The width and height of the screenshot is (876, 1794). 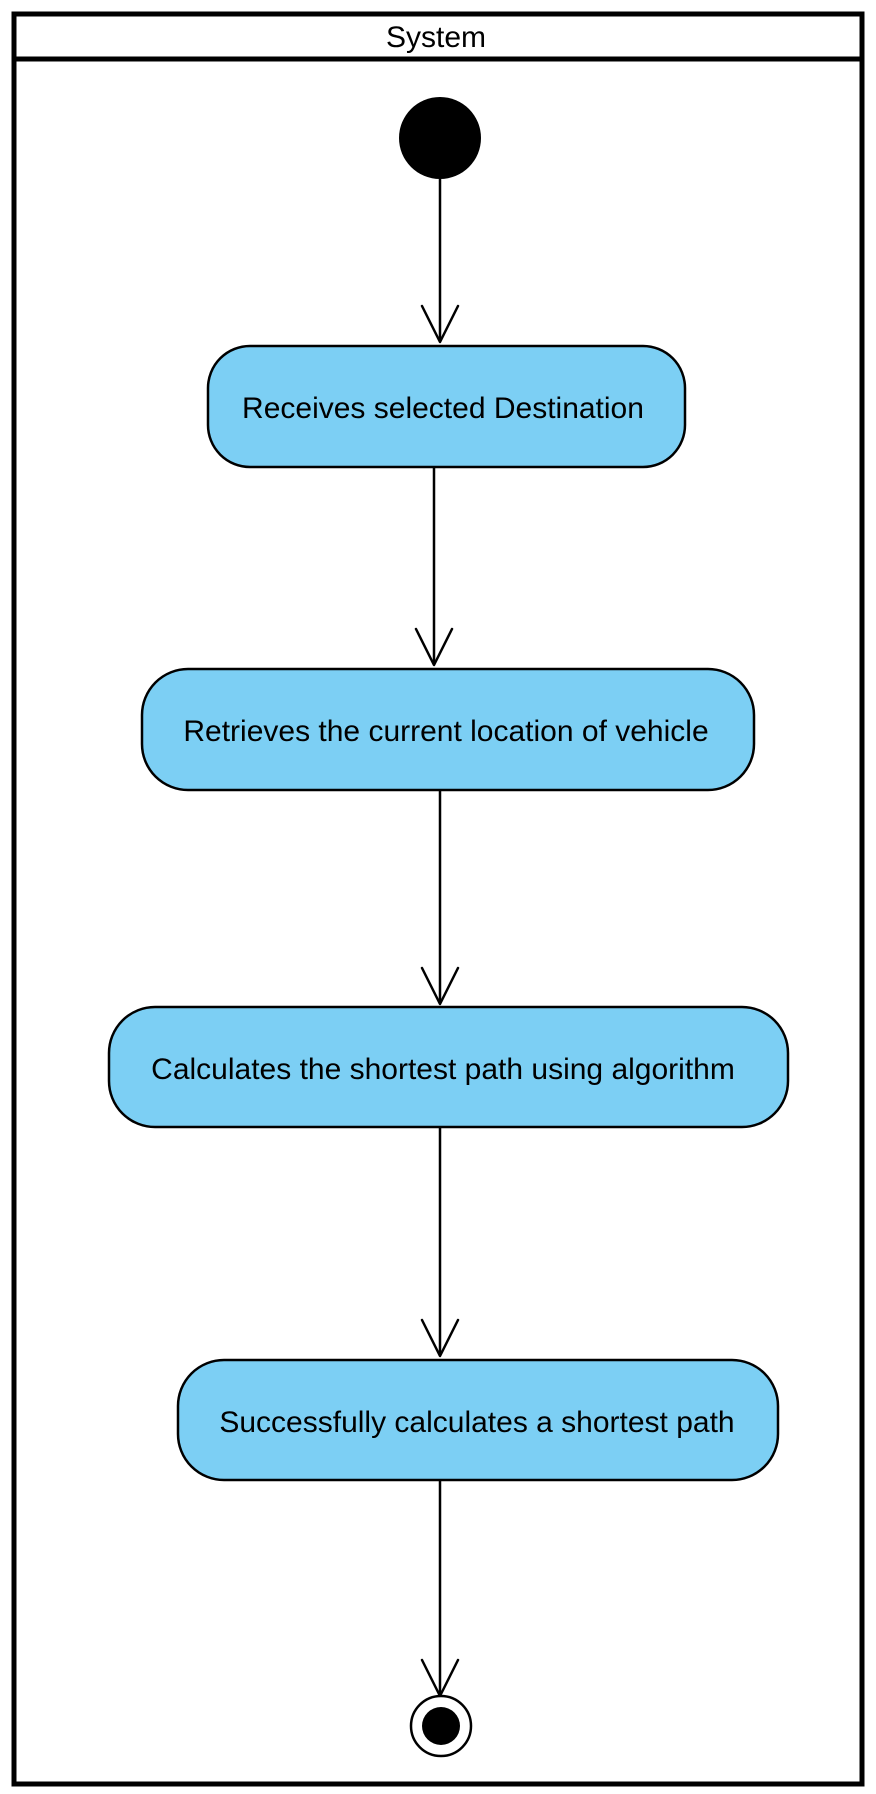 I want to click on action-label-1: Receives selected Destination, so click(x=443, y=408).